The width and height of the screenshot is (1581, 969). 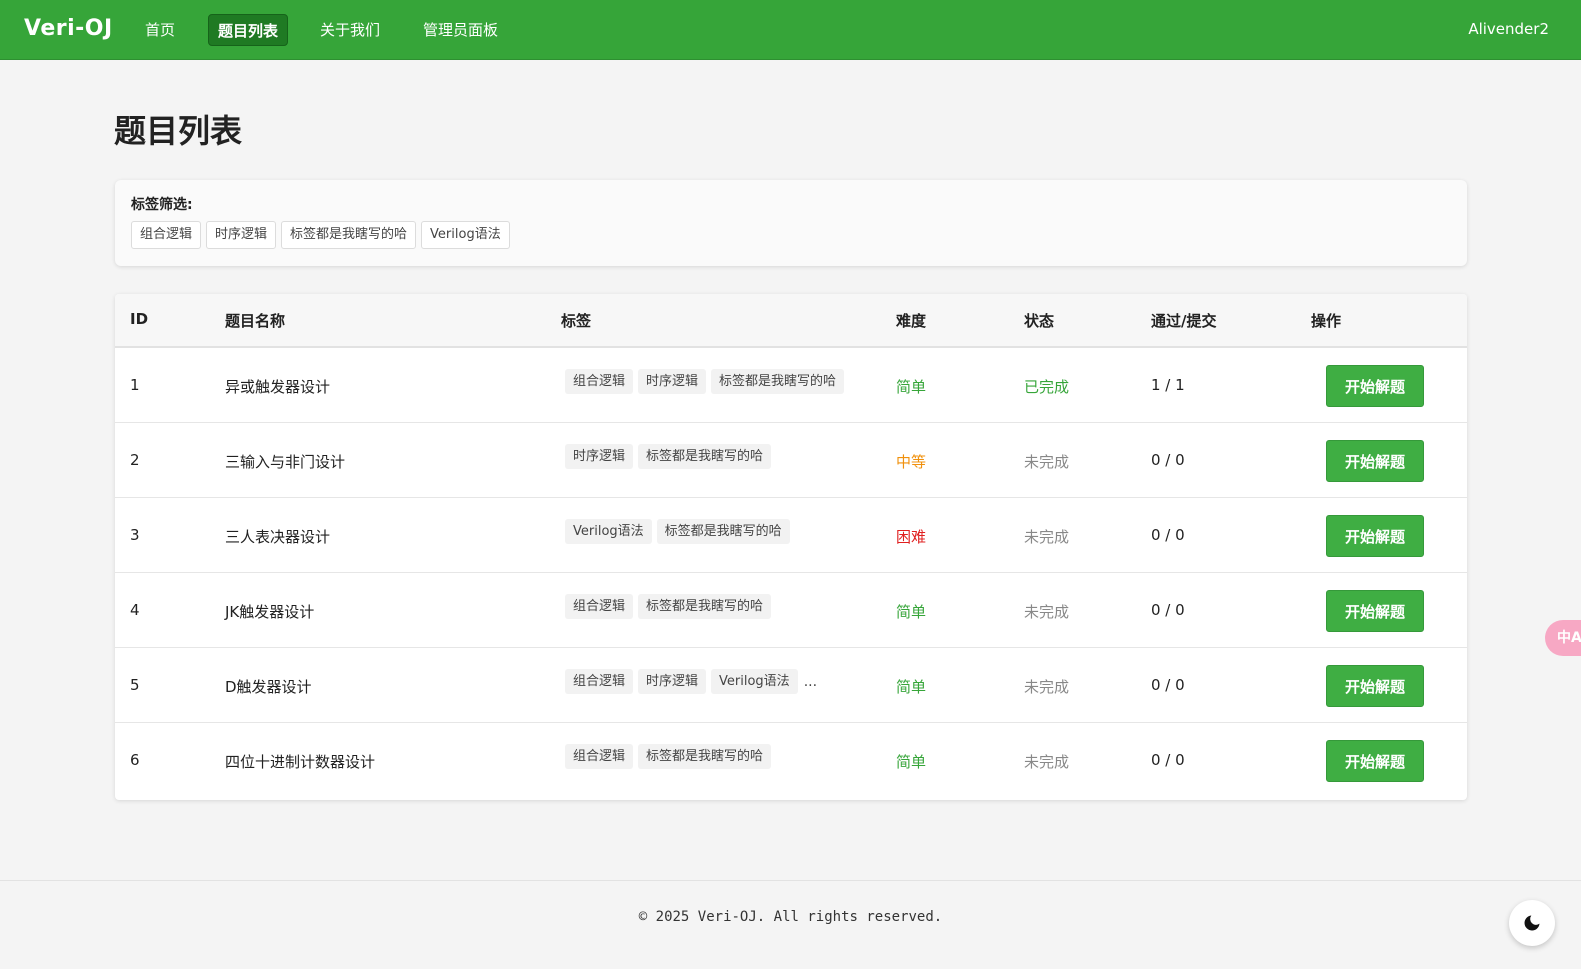 I want to click on filter-tag-random: 标签都是我瞎写的哈, so click(x=349, y=235).